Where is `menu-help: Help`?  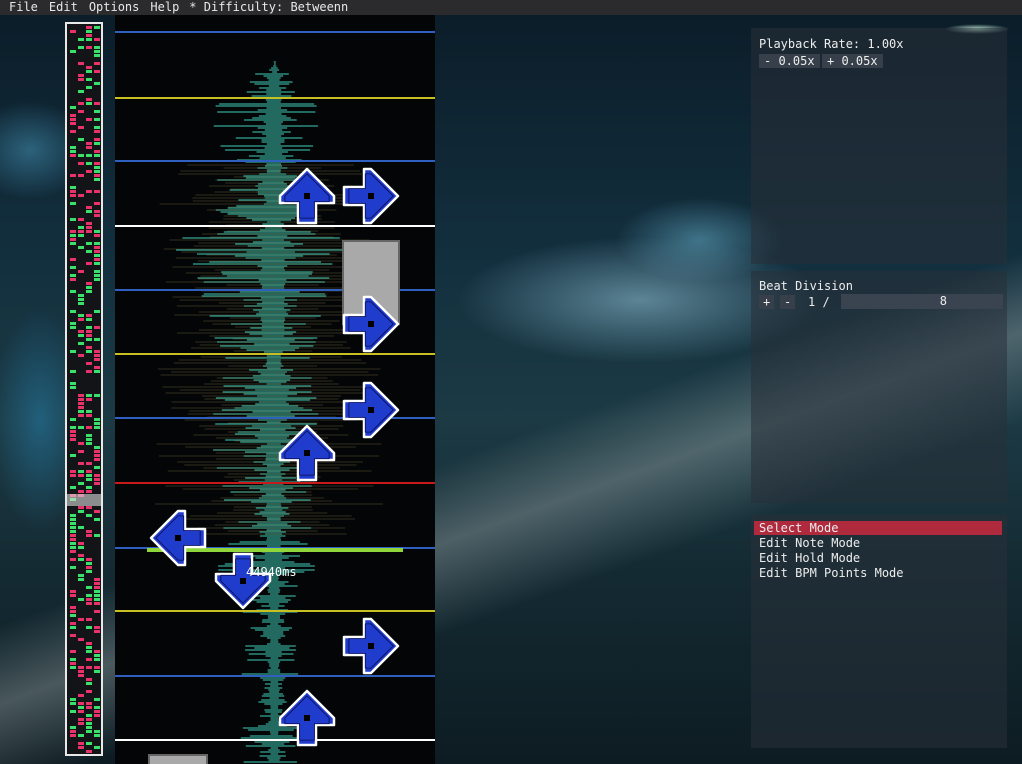 menu-help: Help is located at coordinates (165, 7).